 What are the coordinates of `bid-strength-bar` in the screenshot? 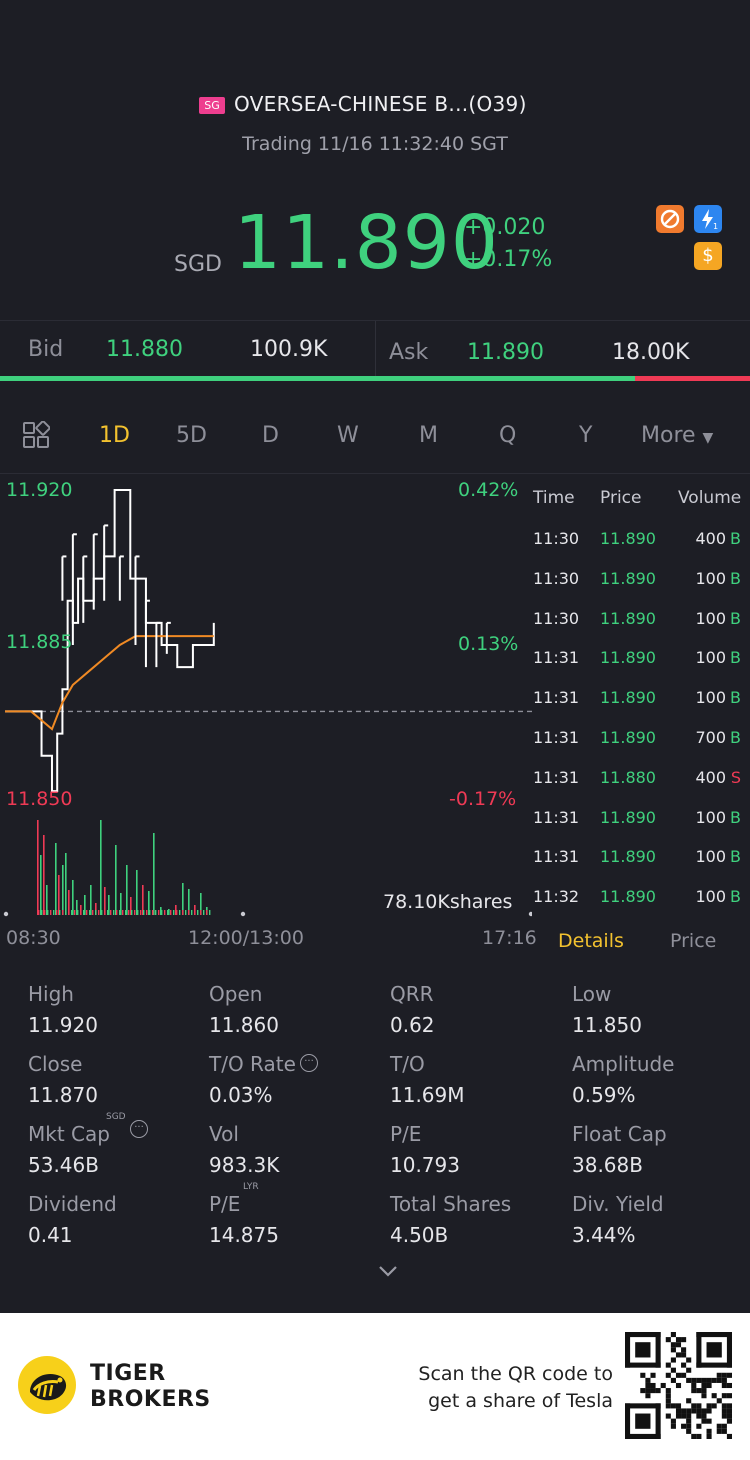 It's located at (318, 378).